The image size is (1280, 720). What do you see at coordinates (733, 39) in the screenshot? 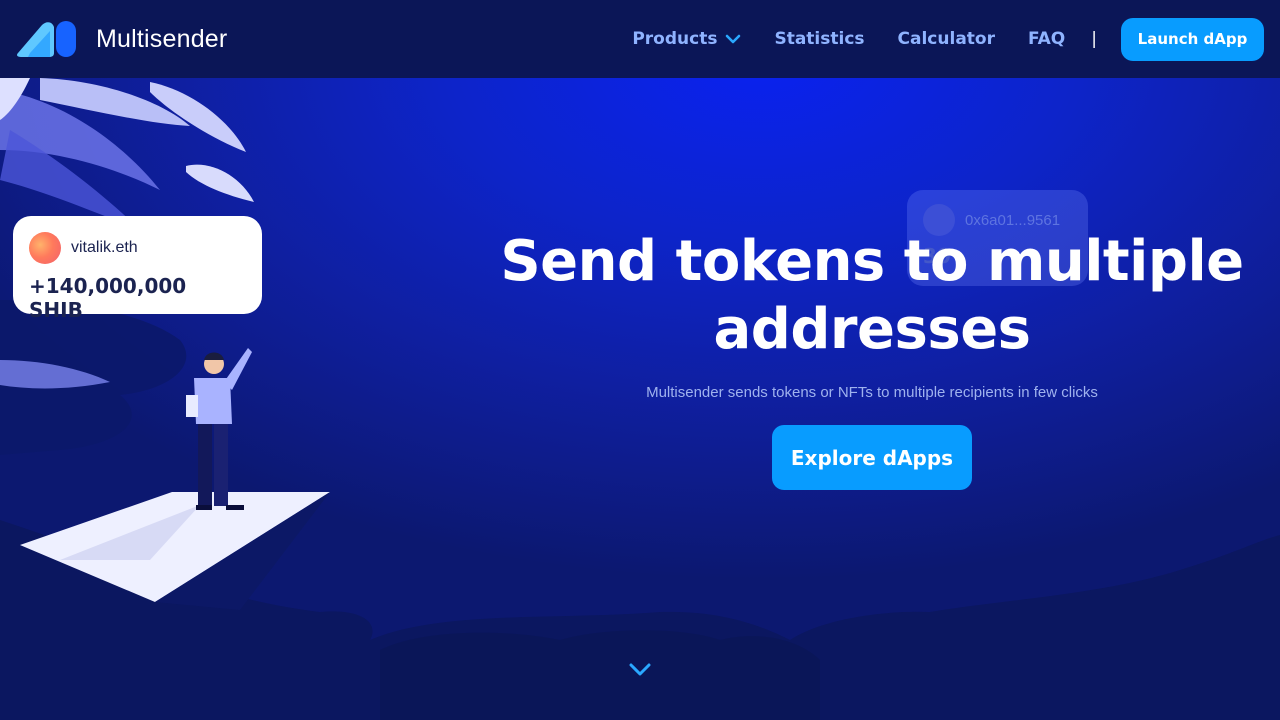
I see `chevron-down-icon` at bounding box center [733, 39].